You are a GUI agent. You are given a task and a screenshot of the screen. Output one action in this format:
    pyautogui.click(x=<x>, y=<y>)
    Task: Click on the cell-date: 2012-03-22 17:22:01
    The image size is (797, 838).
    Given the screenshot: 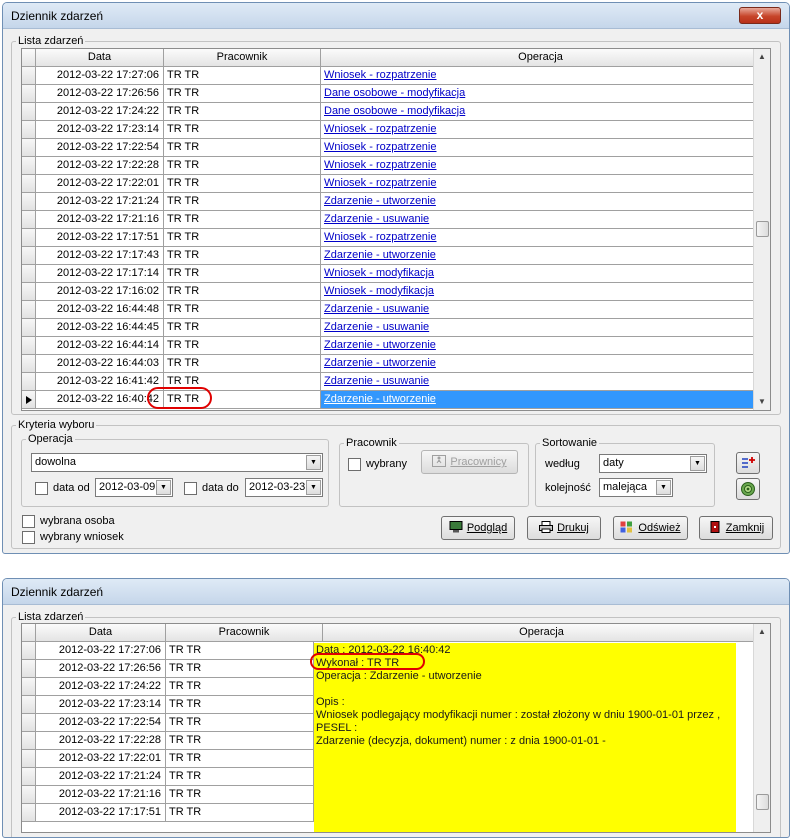 What is the action you would take?
    pyautogui.click(x=100, y=184)
    